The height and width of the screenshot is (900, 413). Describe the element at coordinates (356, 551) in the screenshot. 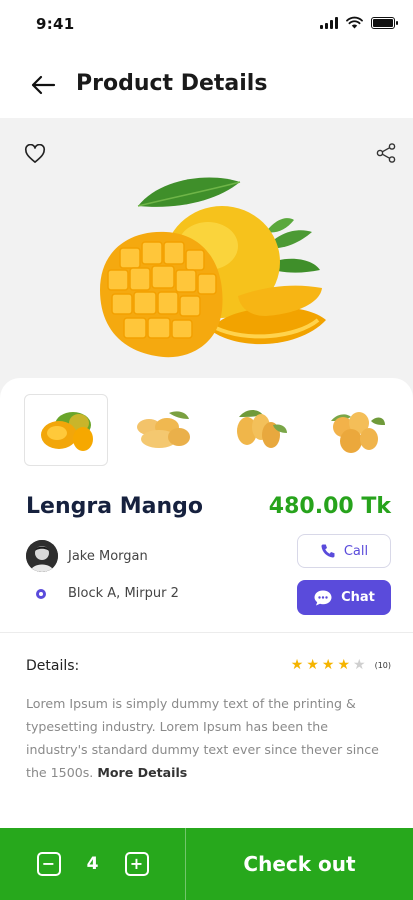

I see `call-label: Call` at that location.